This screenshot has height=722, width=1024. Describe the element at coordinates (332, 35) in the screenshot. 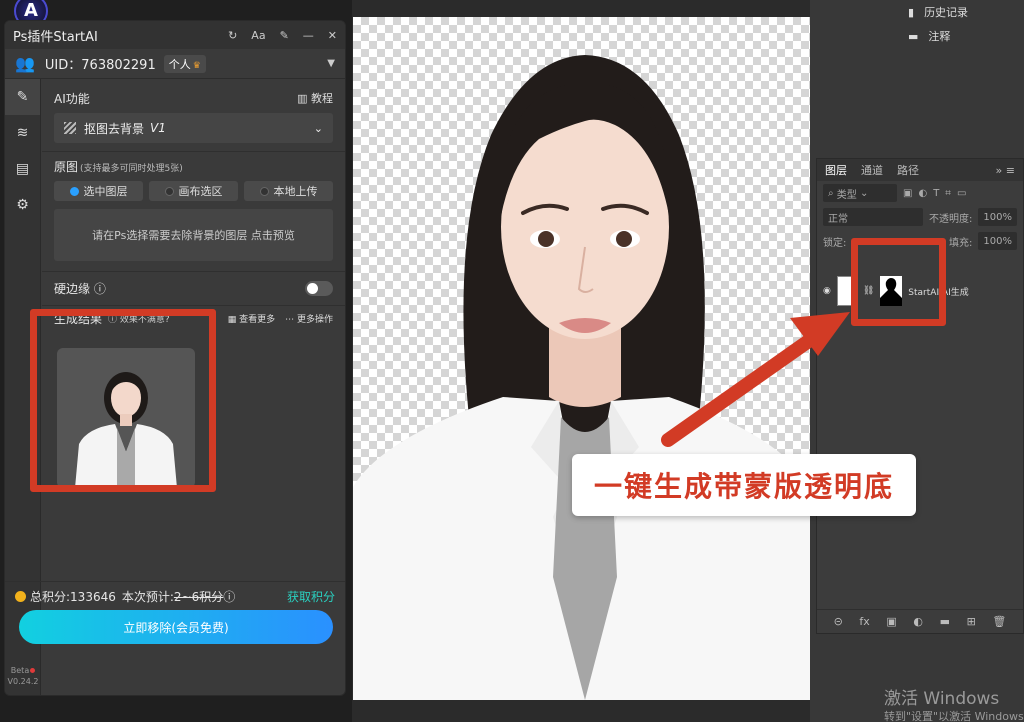

I see `close-icon: ✕` at that location.